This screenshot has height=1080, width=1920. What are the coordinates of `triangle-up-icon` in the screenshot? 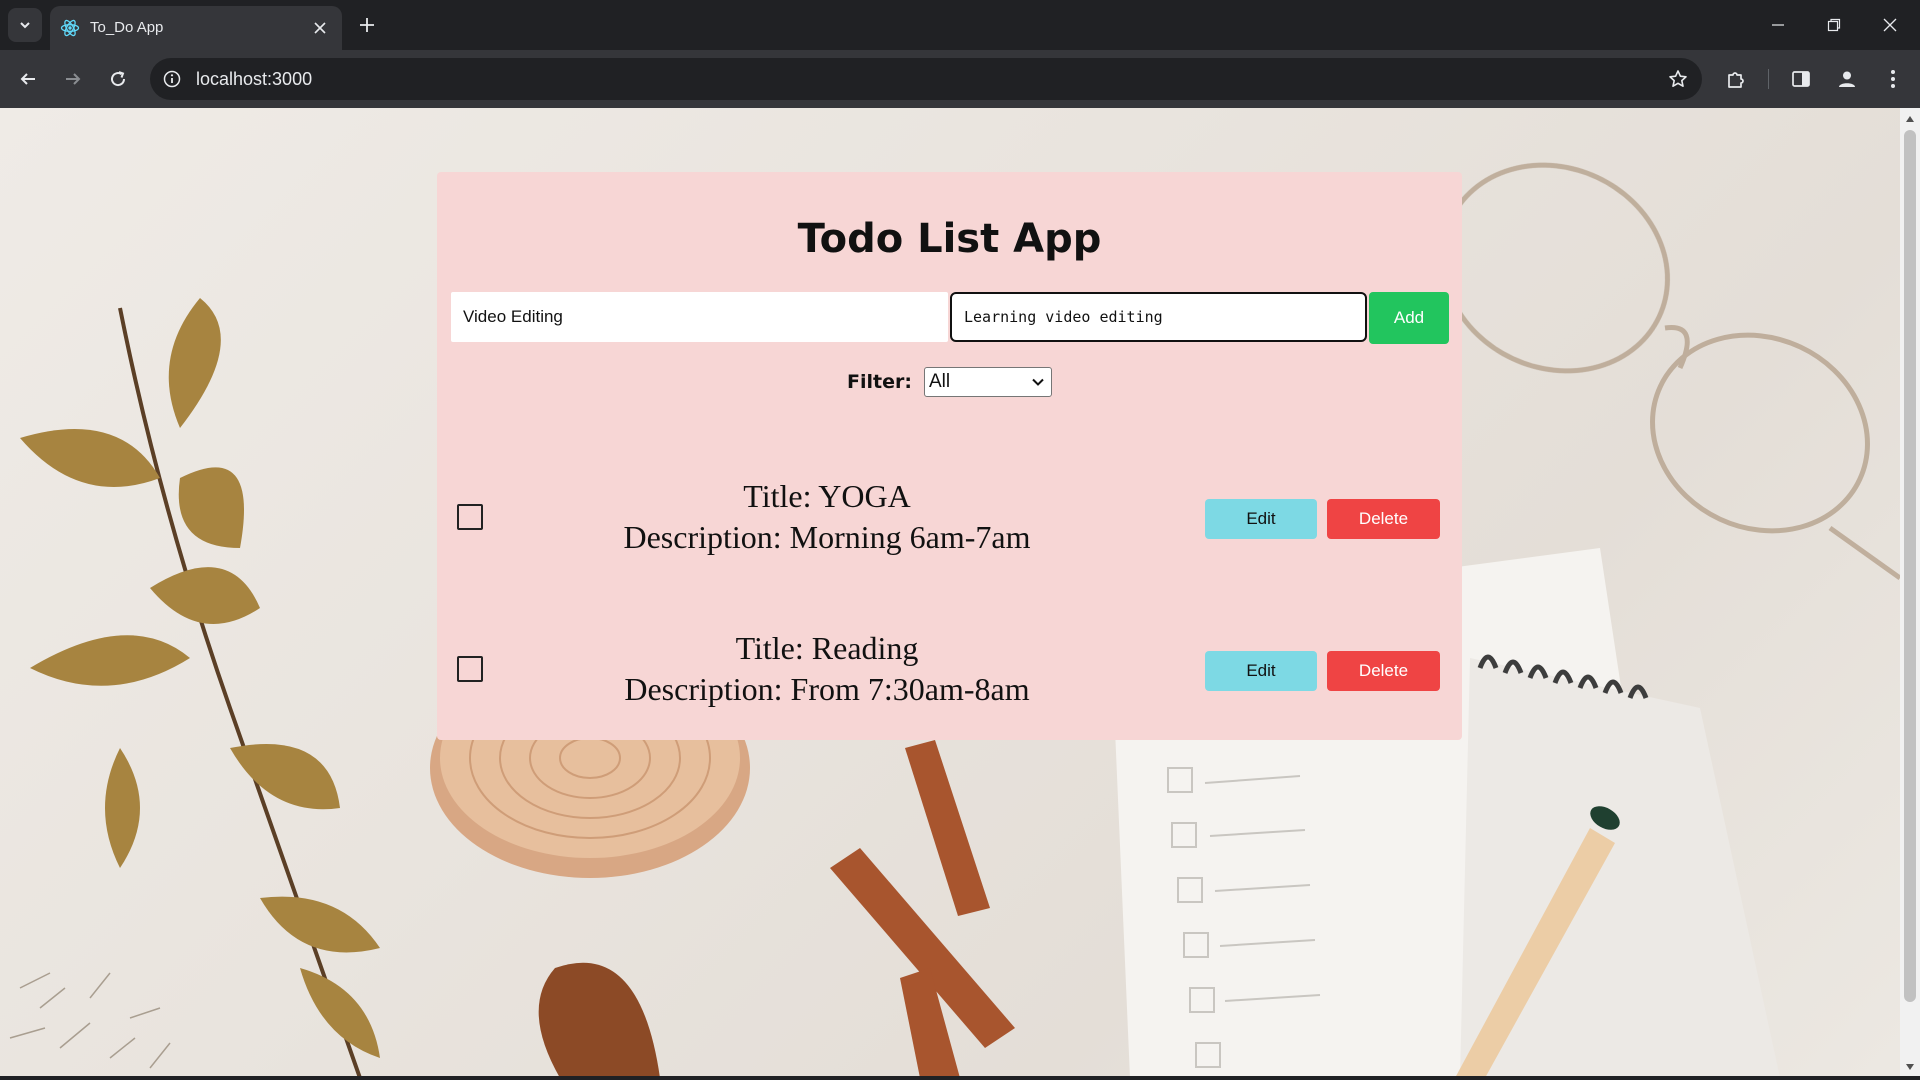 It's located at (1910, 119).